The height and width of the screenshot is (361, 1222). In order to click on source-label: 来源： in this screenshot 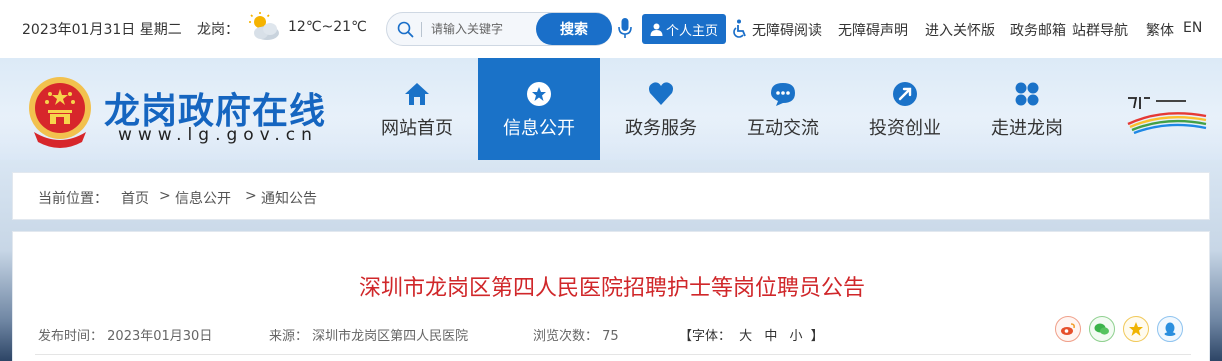, I will do `click(289, 336)`.